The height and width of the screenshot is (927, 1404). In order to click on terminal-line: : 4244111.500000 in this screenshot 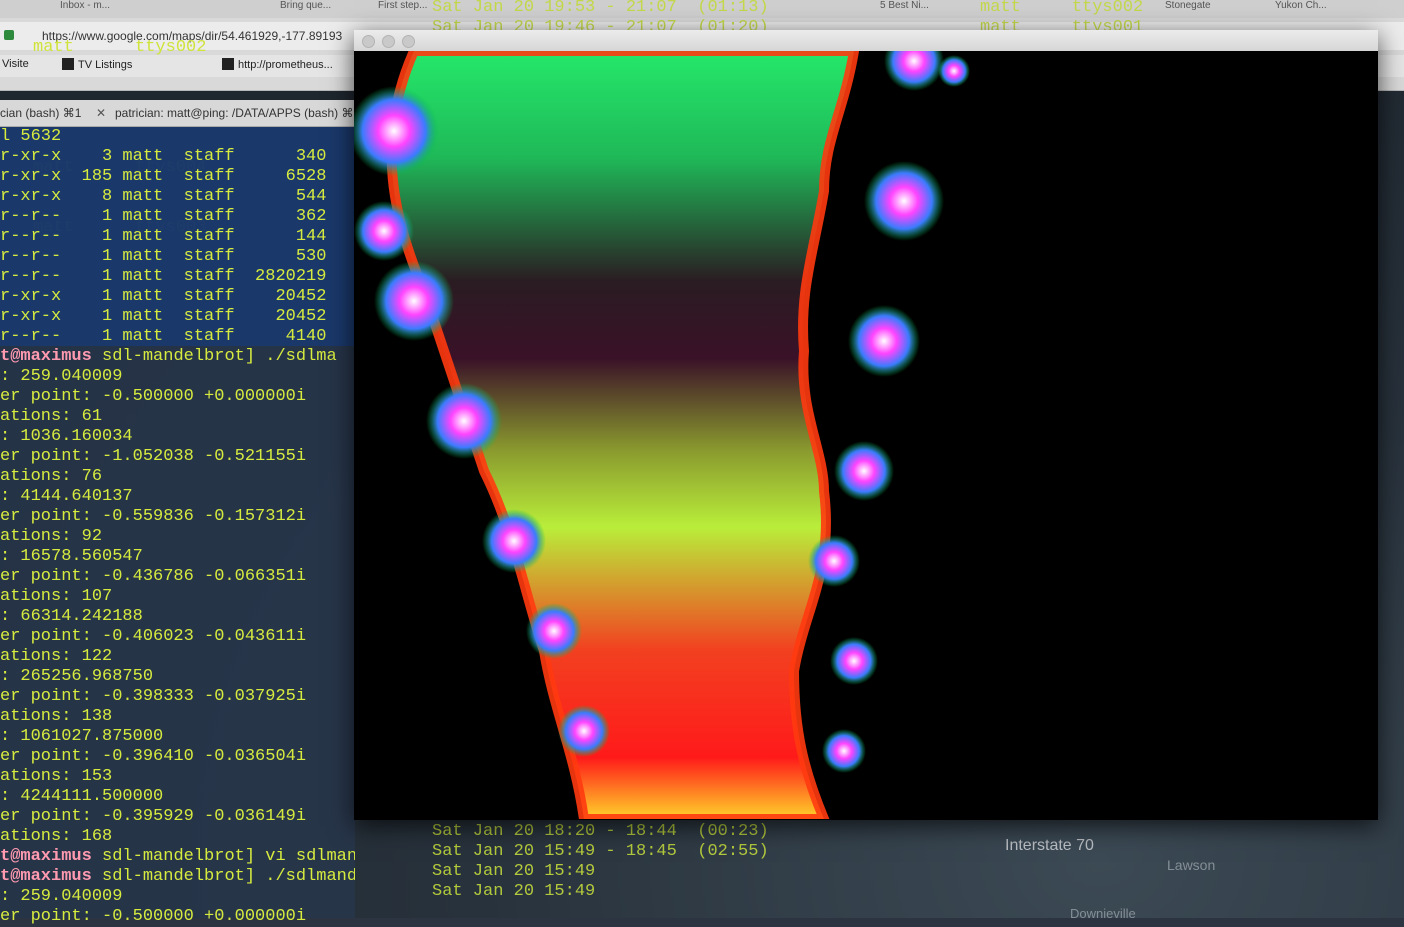, I will do `click(82, 796)`.